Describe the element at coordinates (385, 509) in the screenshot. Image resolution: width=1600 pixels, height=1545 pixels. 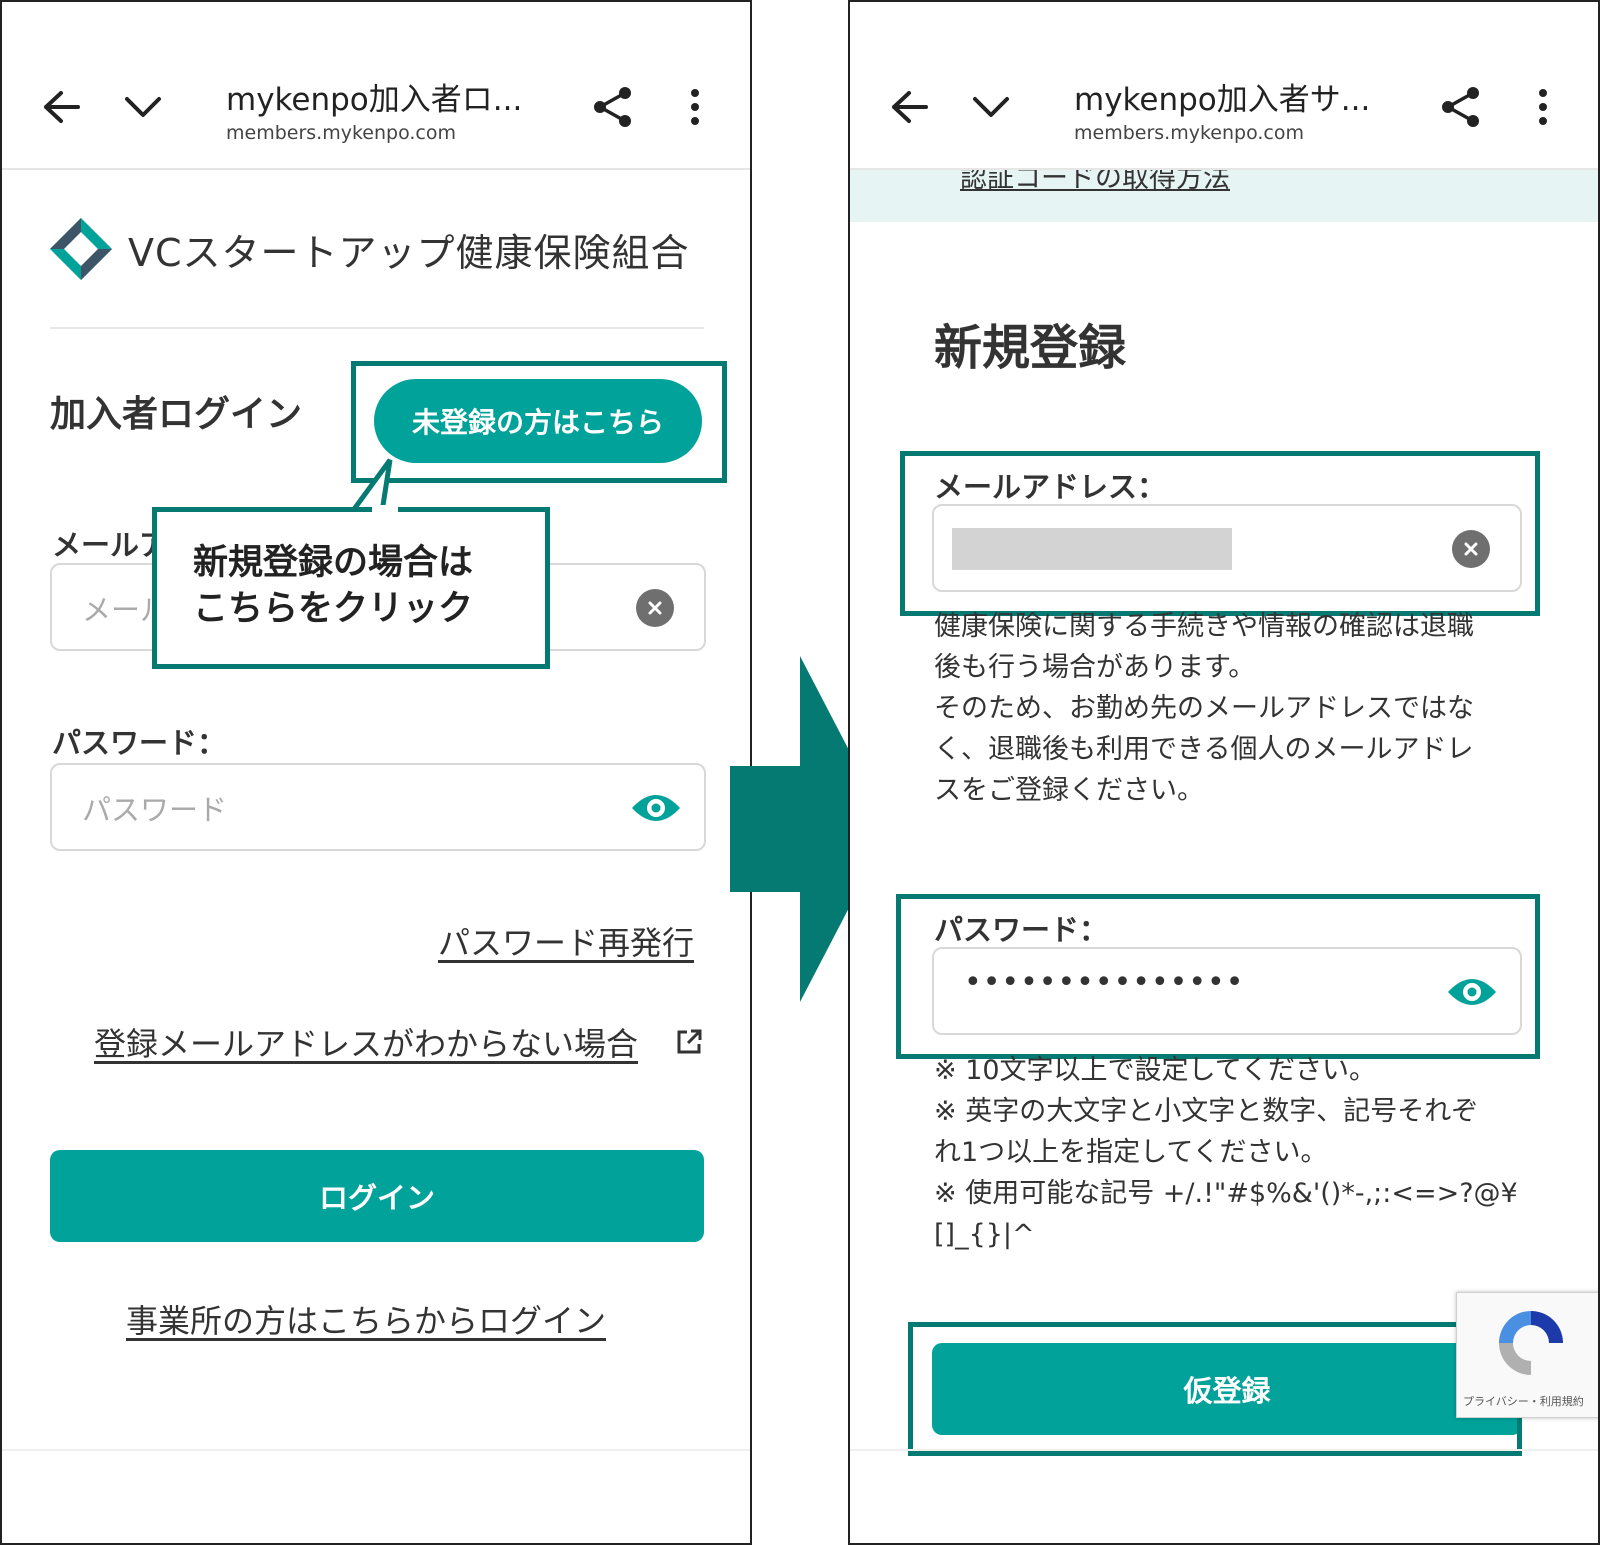
I see `callout-pointer-joint` at that location.